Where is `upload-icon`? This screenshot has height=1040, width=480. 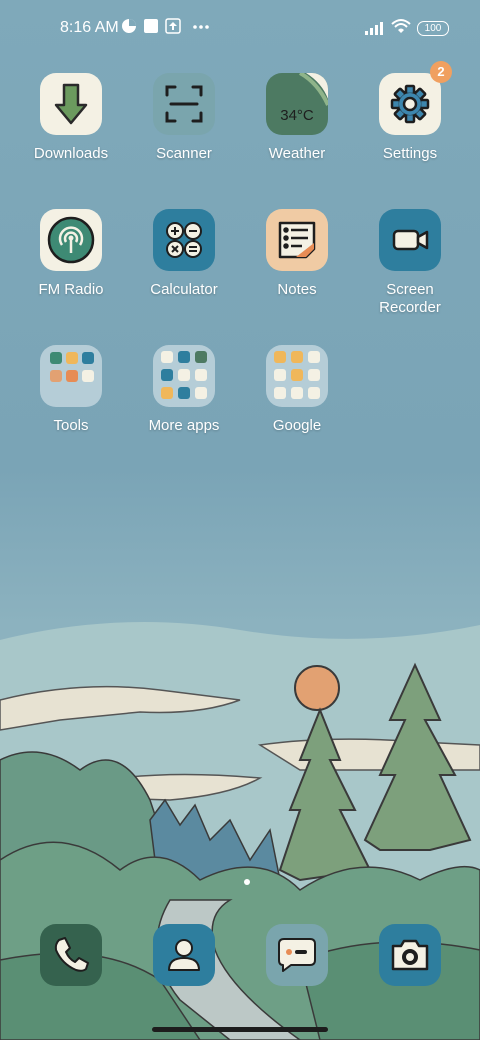 upload-icon is located at coordinates (173, 28).